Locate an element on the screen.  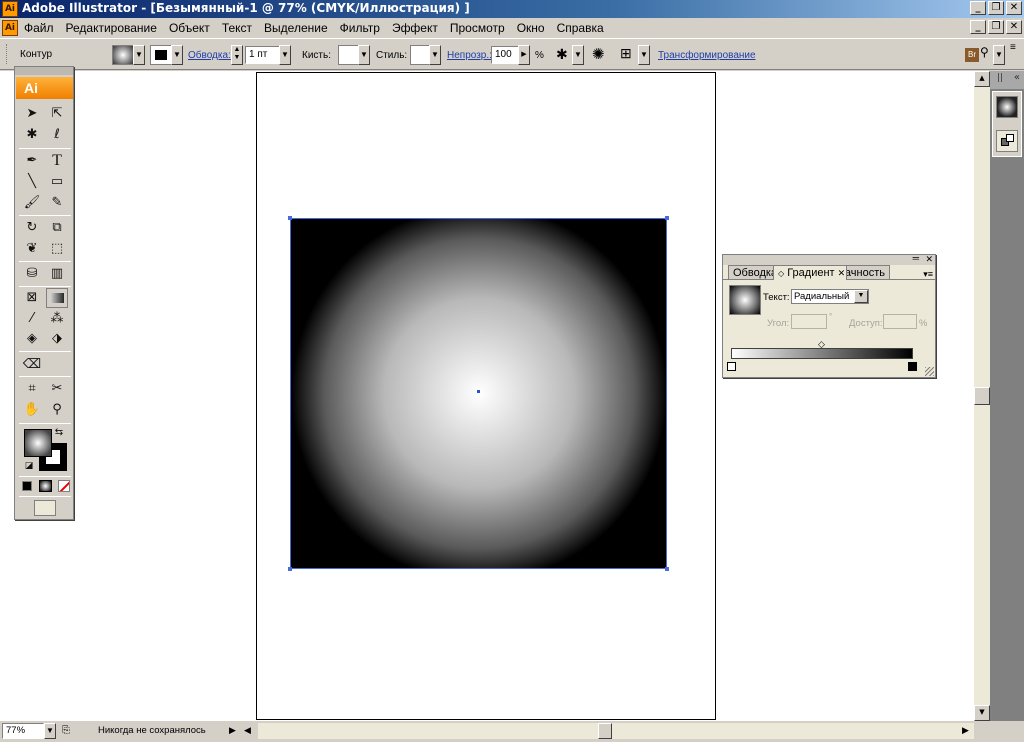
vertical-scroll-thumb is located at coordinates (982, 396).